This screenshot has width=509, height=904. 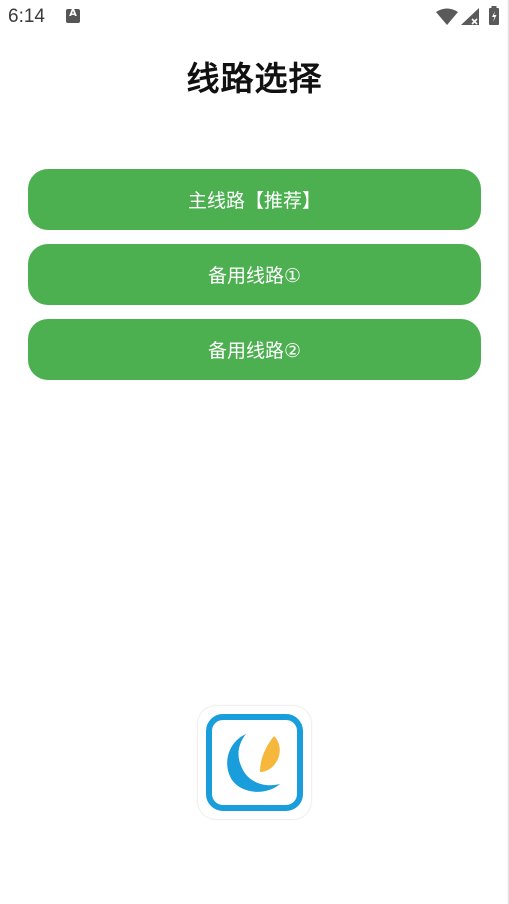 What do you see at coordinates (447, 16) in the screenshot?
I see `wifi-icon` at bounding box center [447, 16].